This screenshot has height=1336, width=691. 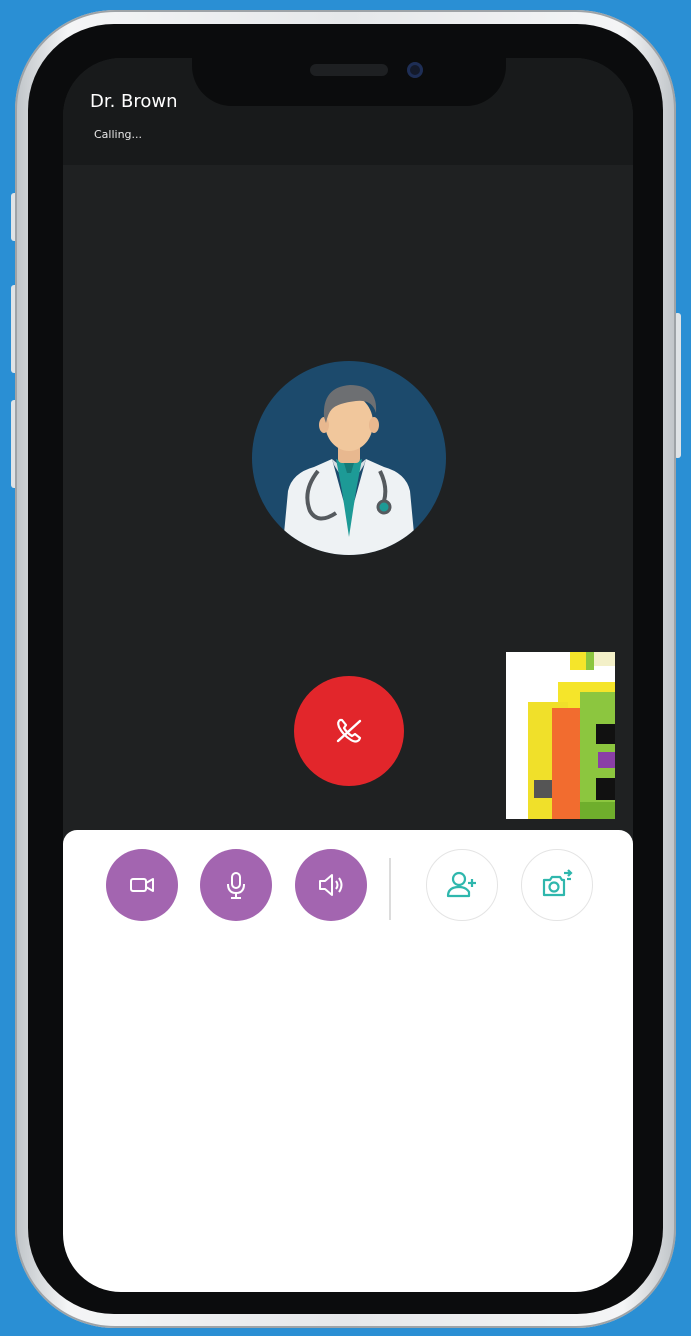 What do you see at coordinates (415, 70) in the screenshot?
I see `front-camera` at bounding box center [415, 70].